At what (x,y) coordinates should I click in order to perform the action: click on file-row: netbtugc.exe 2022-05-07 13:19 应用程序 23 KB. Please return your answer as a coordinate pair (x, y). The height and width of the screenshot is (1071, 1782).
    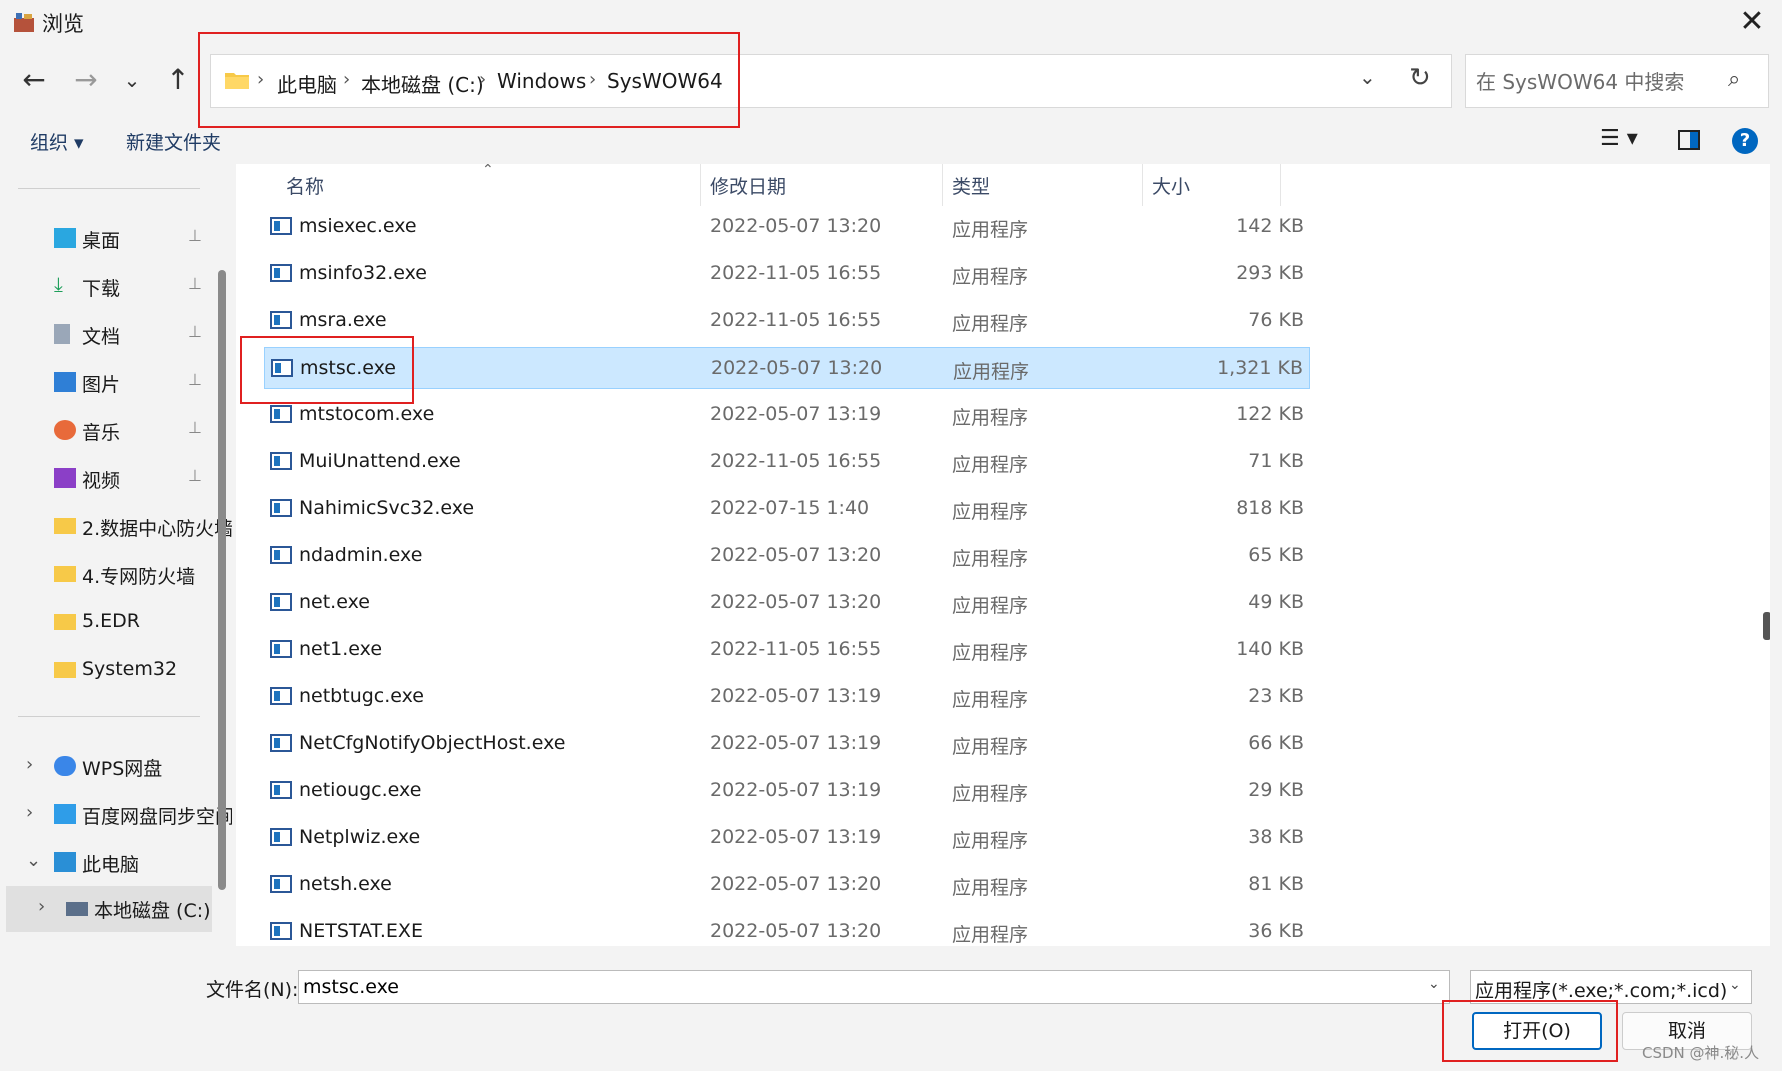
    Looking at the image, I should click on (787, 697).